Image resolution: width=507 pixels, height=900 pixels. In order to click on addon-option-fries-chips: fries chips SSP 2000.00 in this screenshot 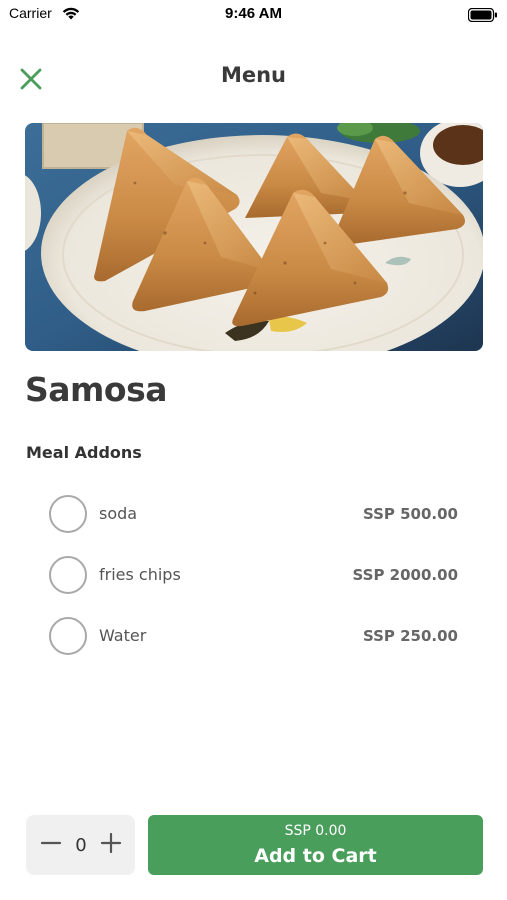, I will do `click(253, 575)`.